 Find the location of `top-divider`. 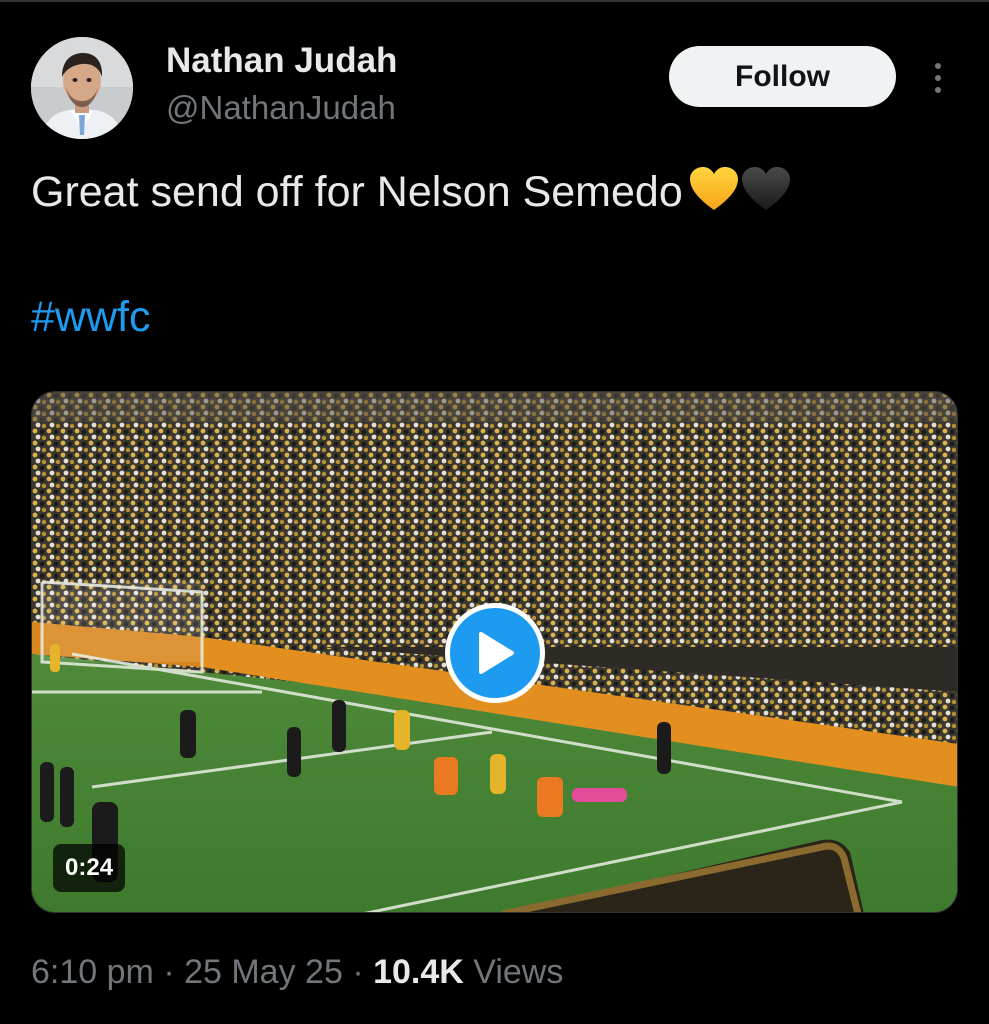

top-divider is located at coordinates (494, 1).